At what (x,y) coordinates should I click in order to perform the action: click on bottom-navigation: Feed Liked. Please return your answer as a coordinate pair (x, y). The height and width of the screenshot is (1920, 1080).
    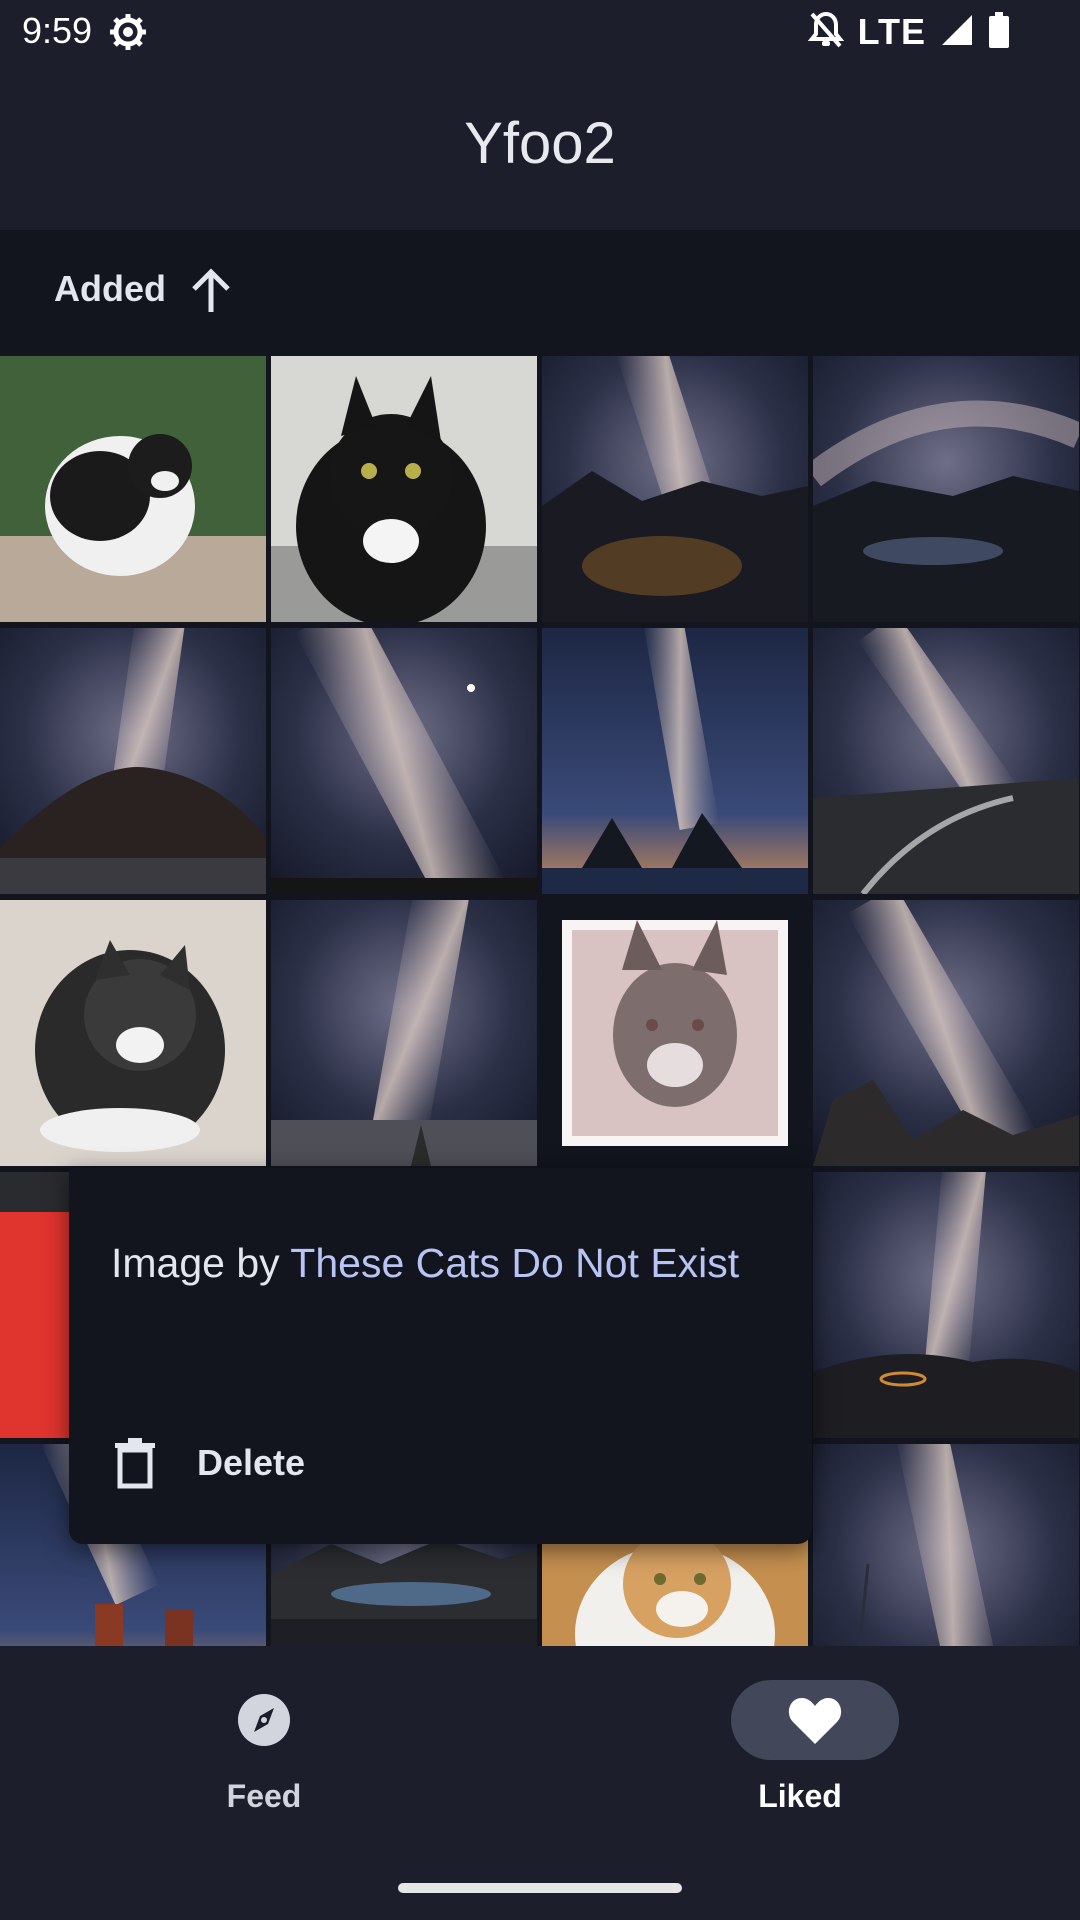
    Looking at the image, I should click on (540, 1783).